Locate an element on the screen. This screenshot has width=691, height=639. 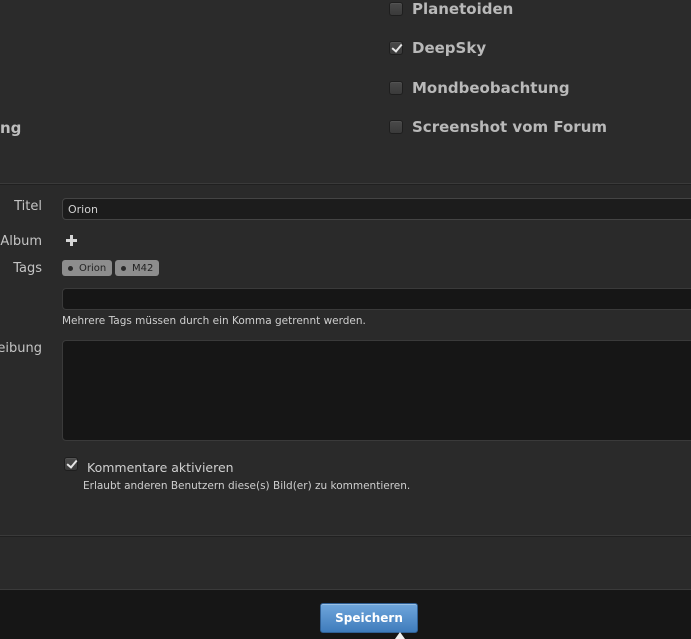
checkbox-checked is located at coordinates (396, 48).